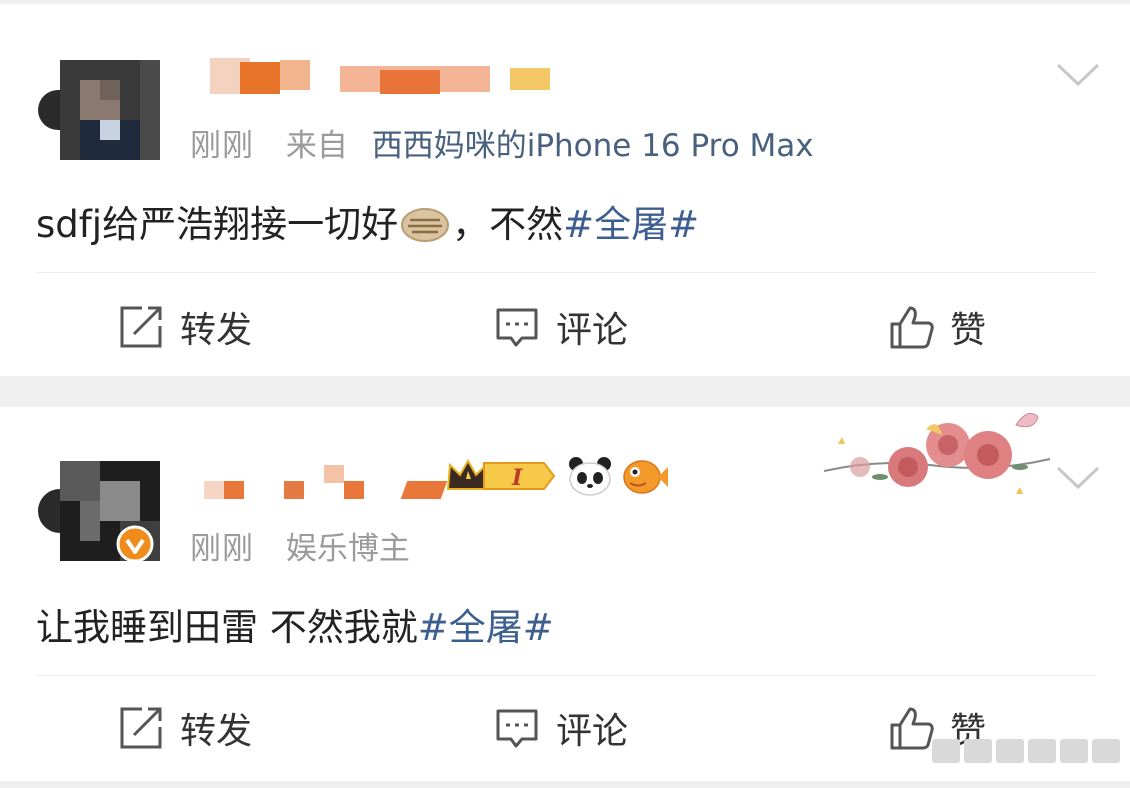 This screenshot has width=1130, height=788. Describe the element at coordinates (937, 327) in the screenshot. I see `like-button: 赞` at that location.